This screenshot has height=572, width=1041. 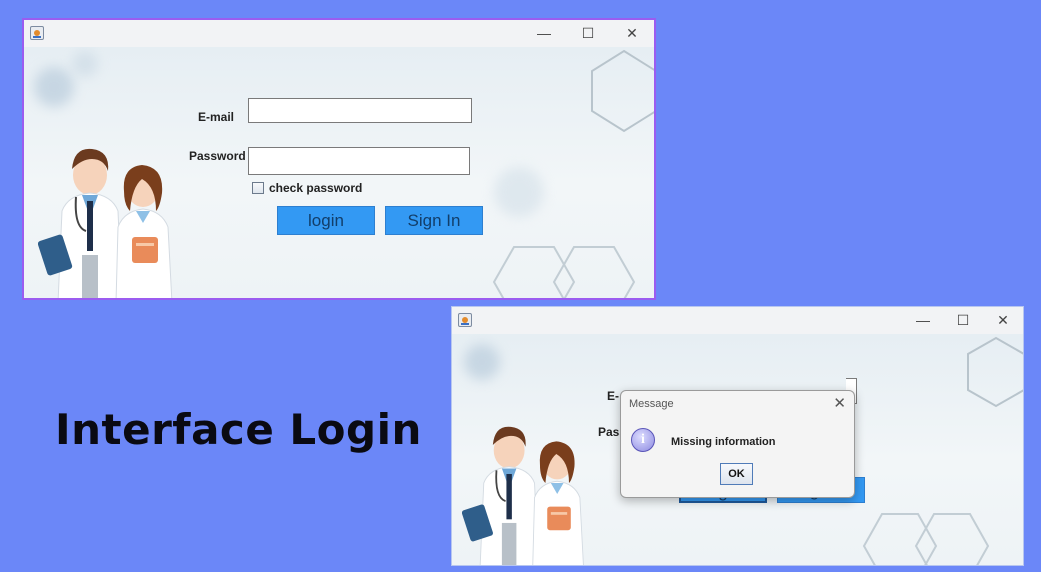 I want to click on email-field, so click(x=360, y=110).